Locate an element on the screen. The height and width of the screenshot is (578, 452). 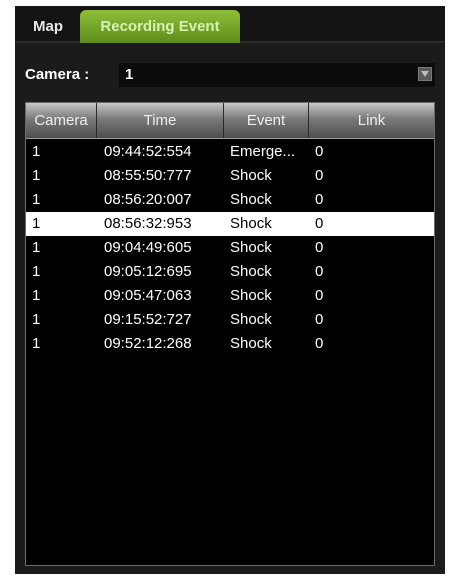
table-row: 1 09:05:47:063 Shock 0 is located at coordinates (230, 296).